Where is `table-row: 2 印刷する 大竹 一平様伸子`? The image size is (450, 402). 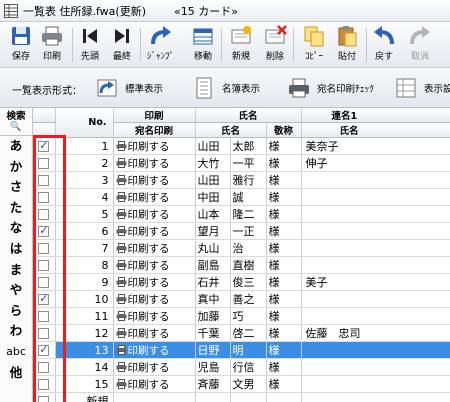
table-row: 2 印刷する 大竹 一平様伸子 is located at coordinates (241, 163).